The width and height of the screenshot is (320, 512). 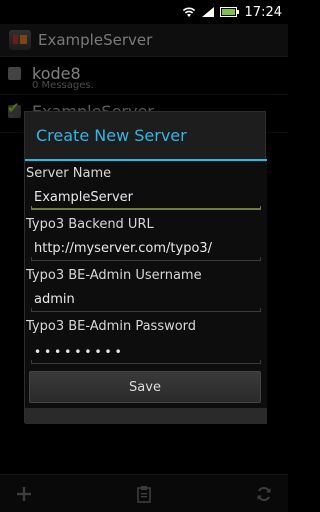 I want to click on battery-icon, so click(x=229, y=12).